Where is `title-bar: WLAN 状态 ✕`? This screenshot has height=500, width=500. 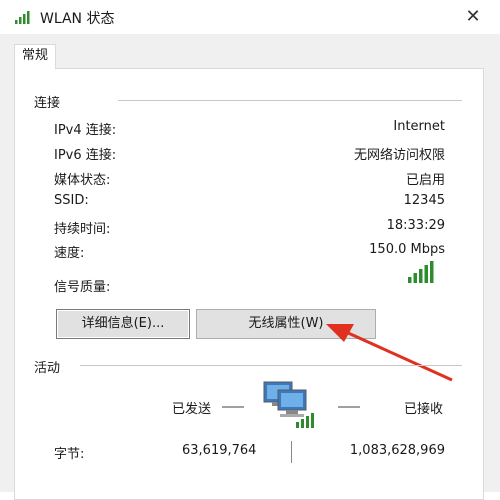
title-bar: WLAN 状态 ✕ is located at coordinates (250, 17).